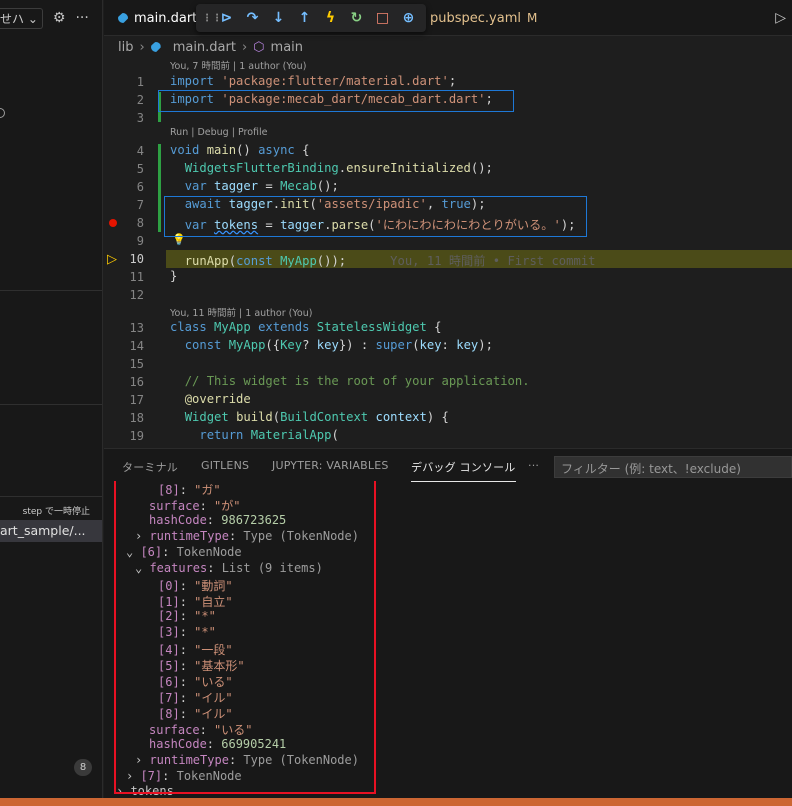  I want to click on paused-on-step-label: step で一時停止, so click(56, 512).